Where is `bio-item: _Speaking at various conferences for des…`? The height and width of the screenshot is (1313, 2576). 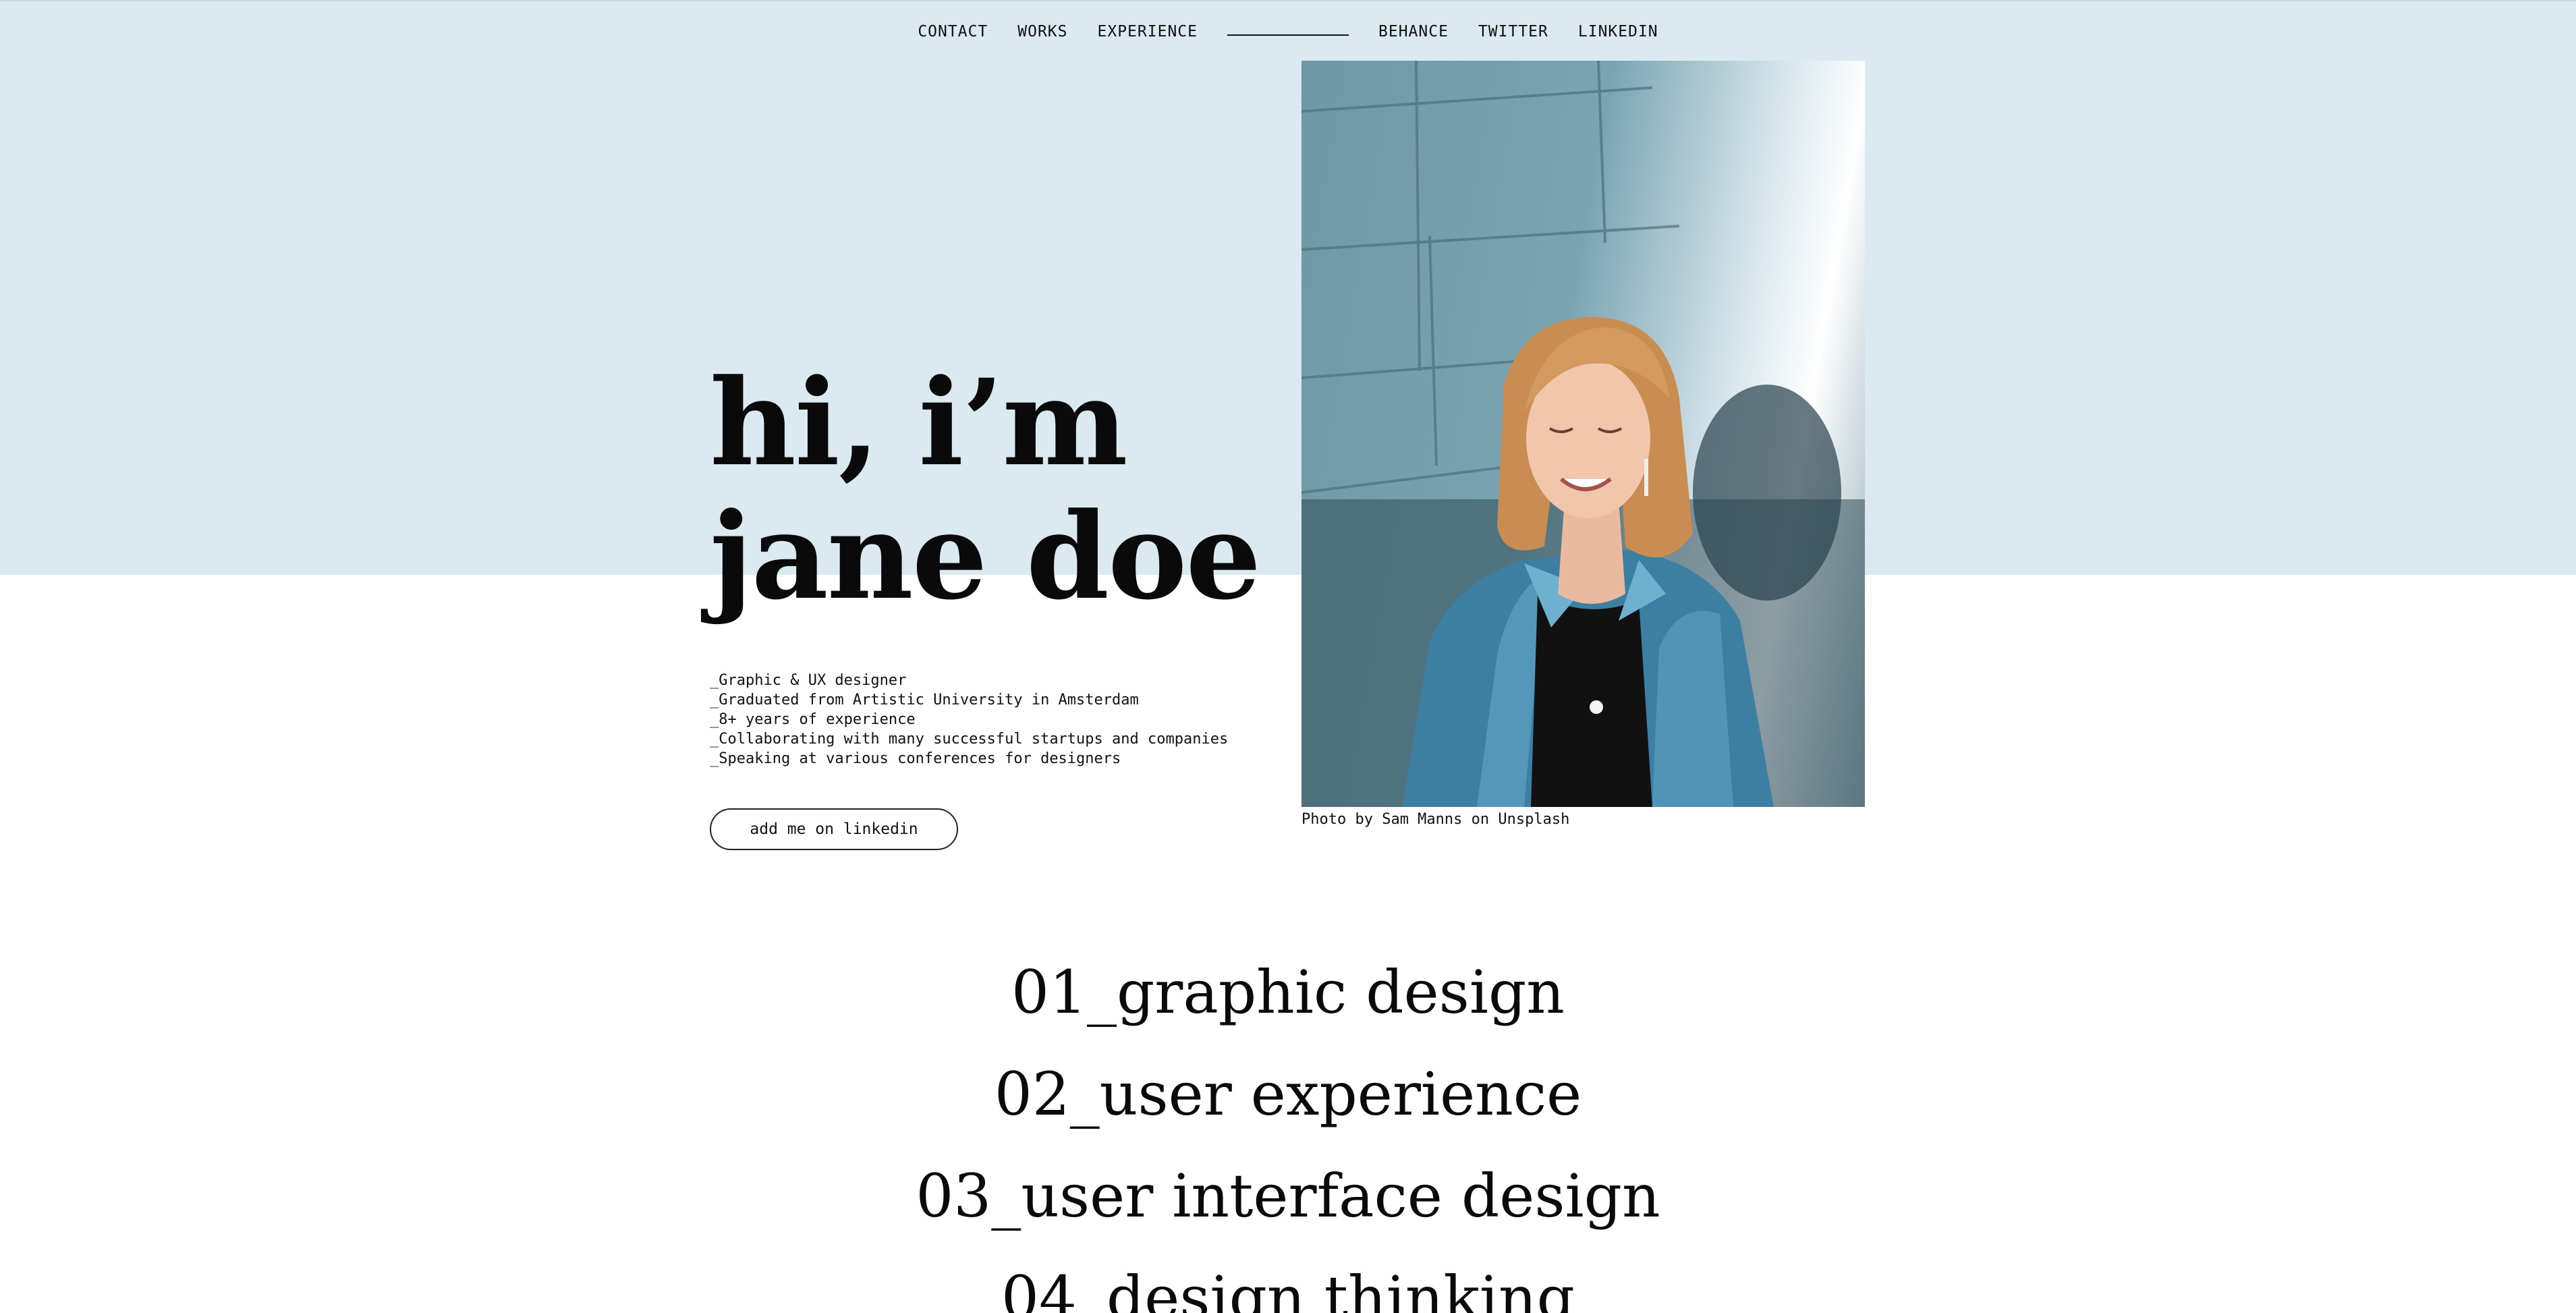
bio-item: _Speaking at various conferences for des… is located at coordinates (915, 758).